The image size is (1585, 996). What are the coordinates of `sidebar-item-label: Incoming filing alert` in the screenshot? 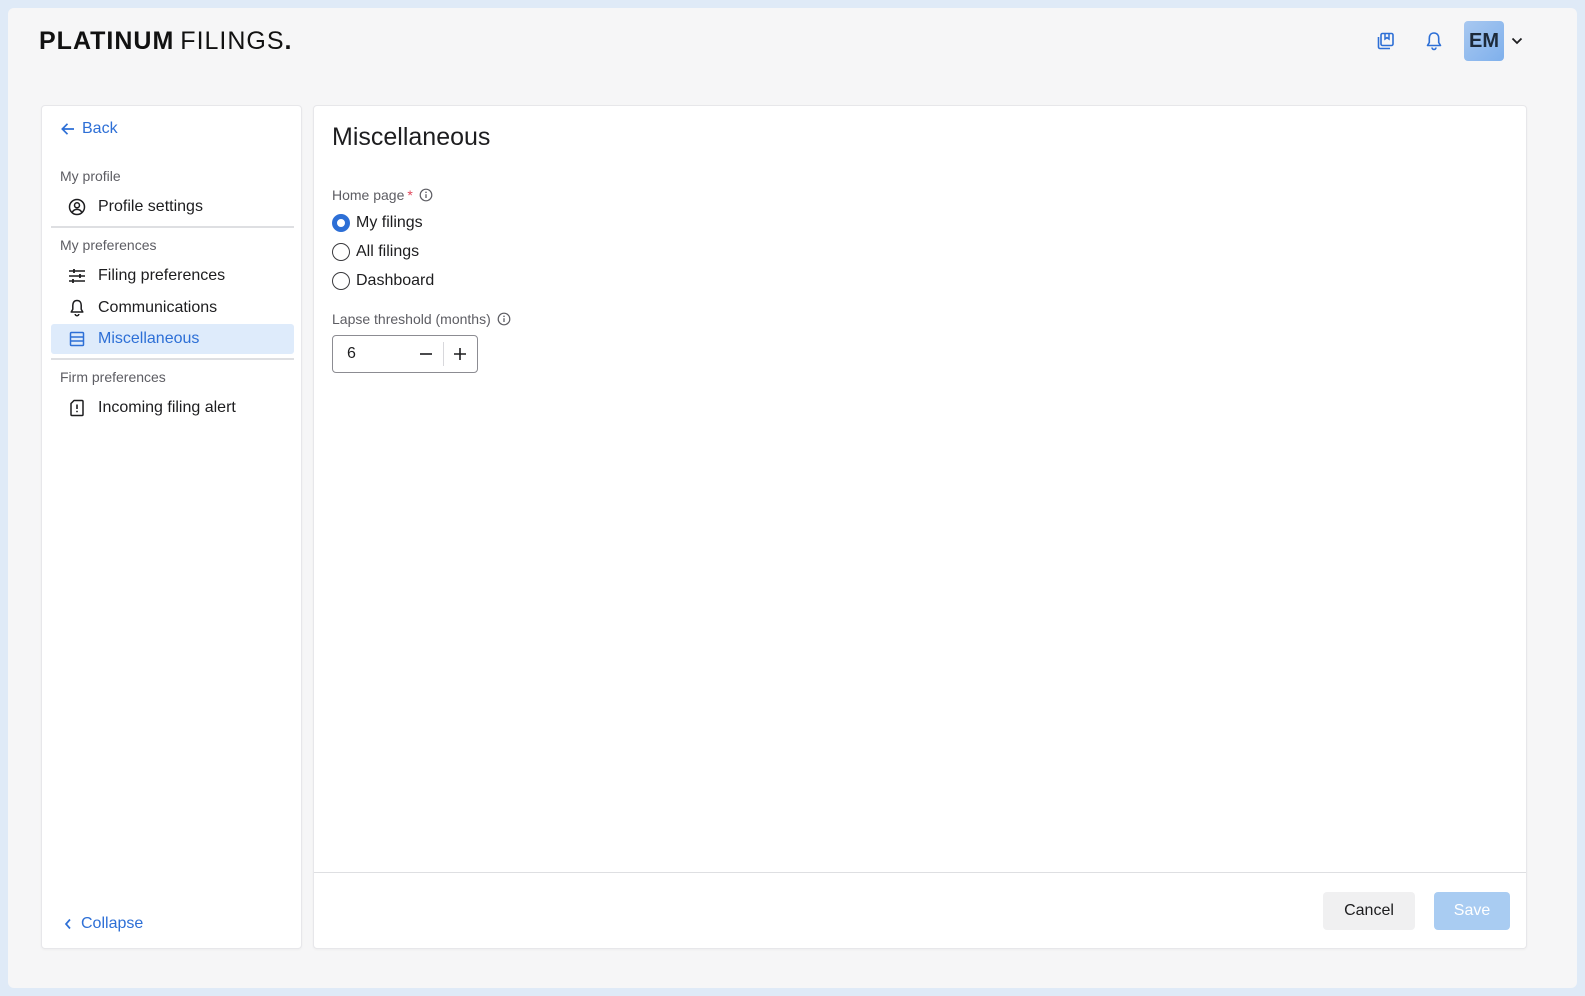 It's located at (167, 407).